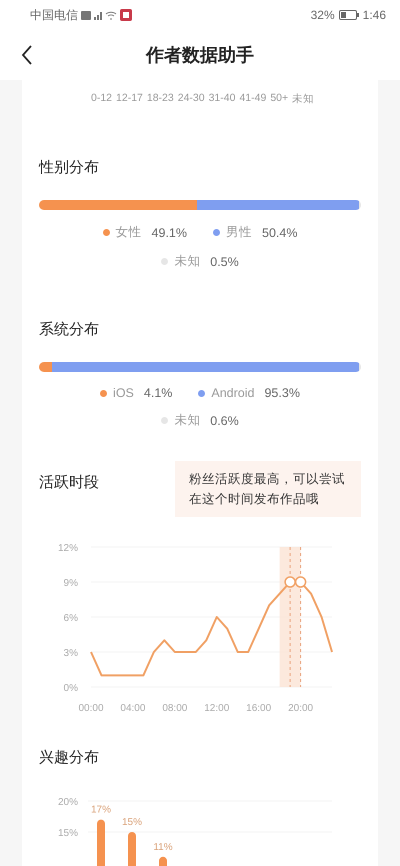 The height and width of the screenshot is (866, 400). I want to click on axis-label: 08:00, so click(175, 708).